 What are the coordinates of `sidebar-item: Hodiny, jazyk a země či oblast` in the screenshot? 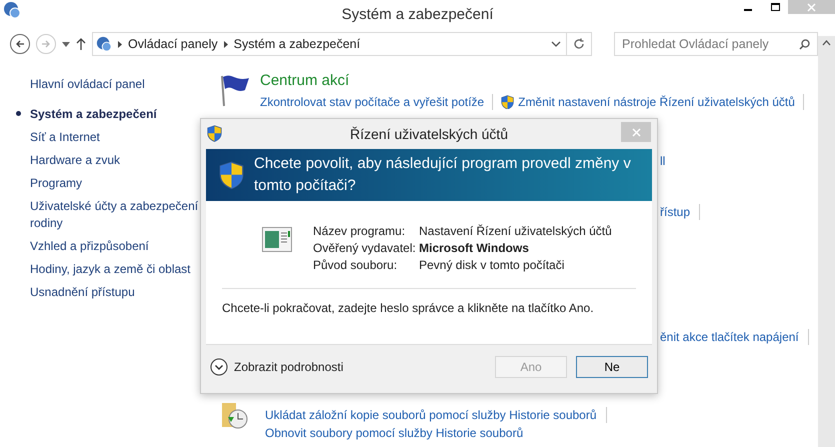 It's located at (110, 269).